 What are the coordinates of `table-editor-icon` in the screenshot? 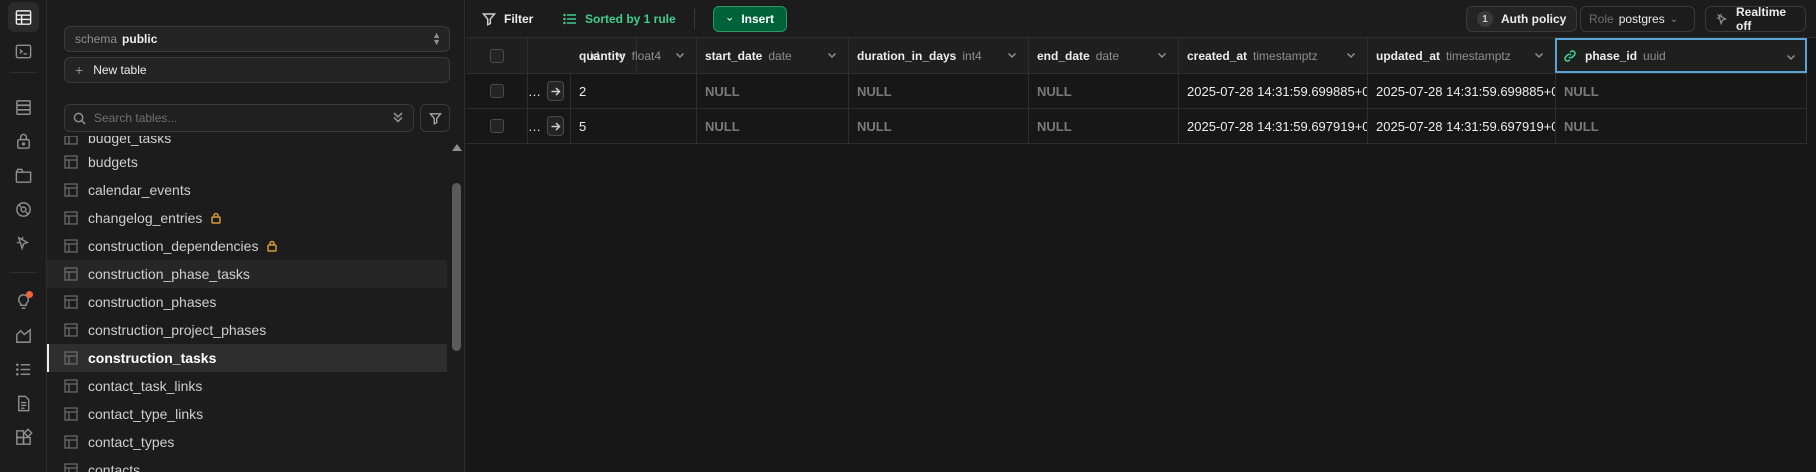 It's located at (23, 17).